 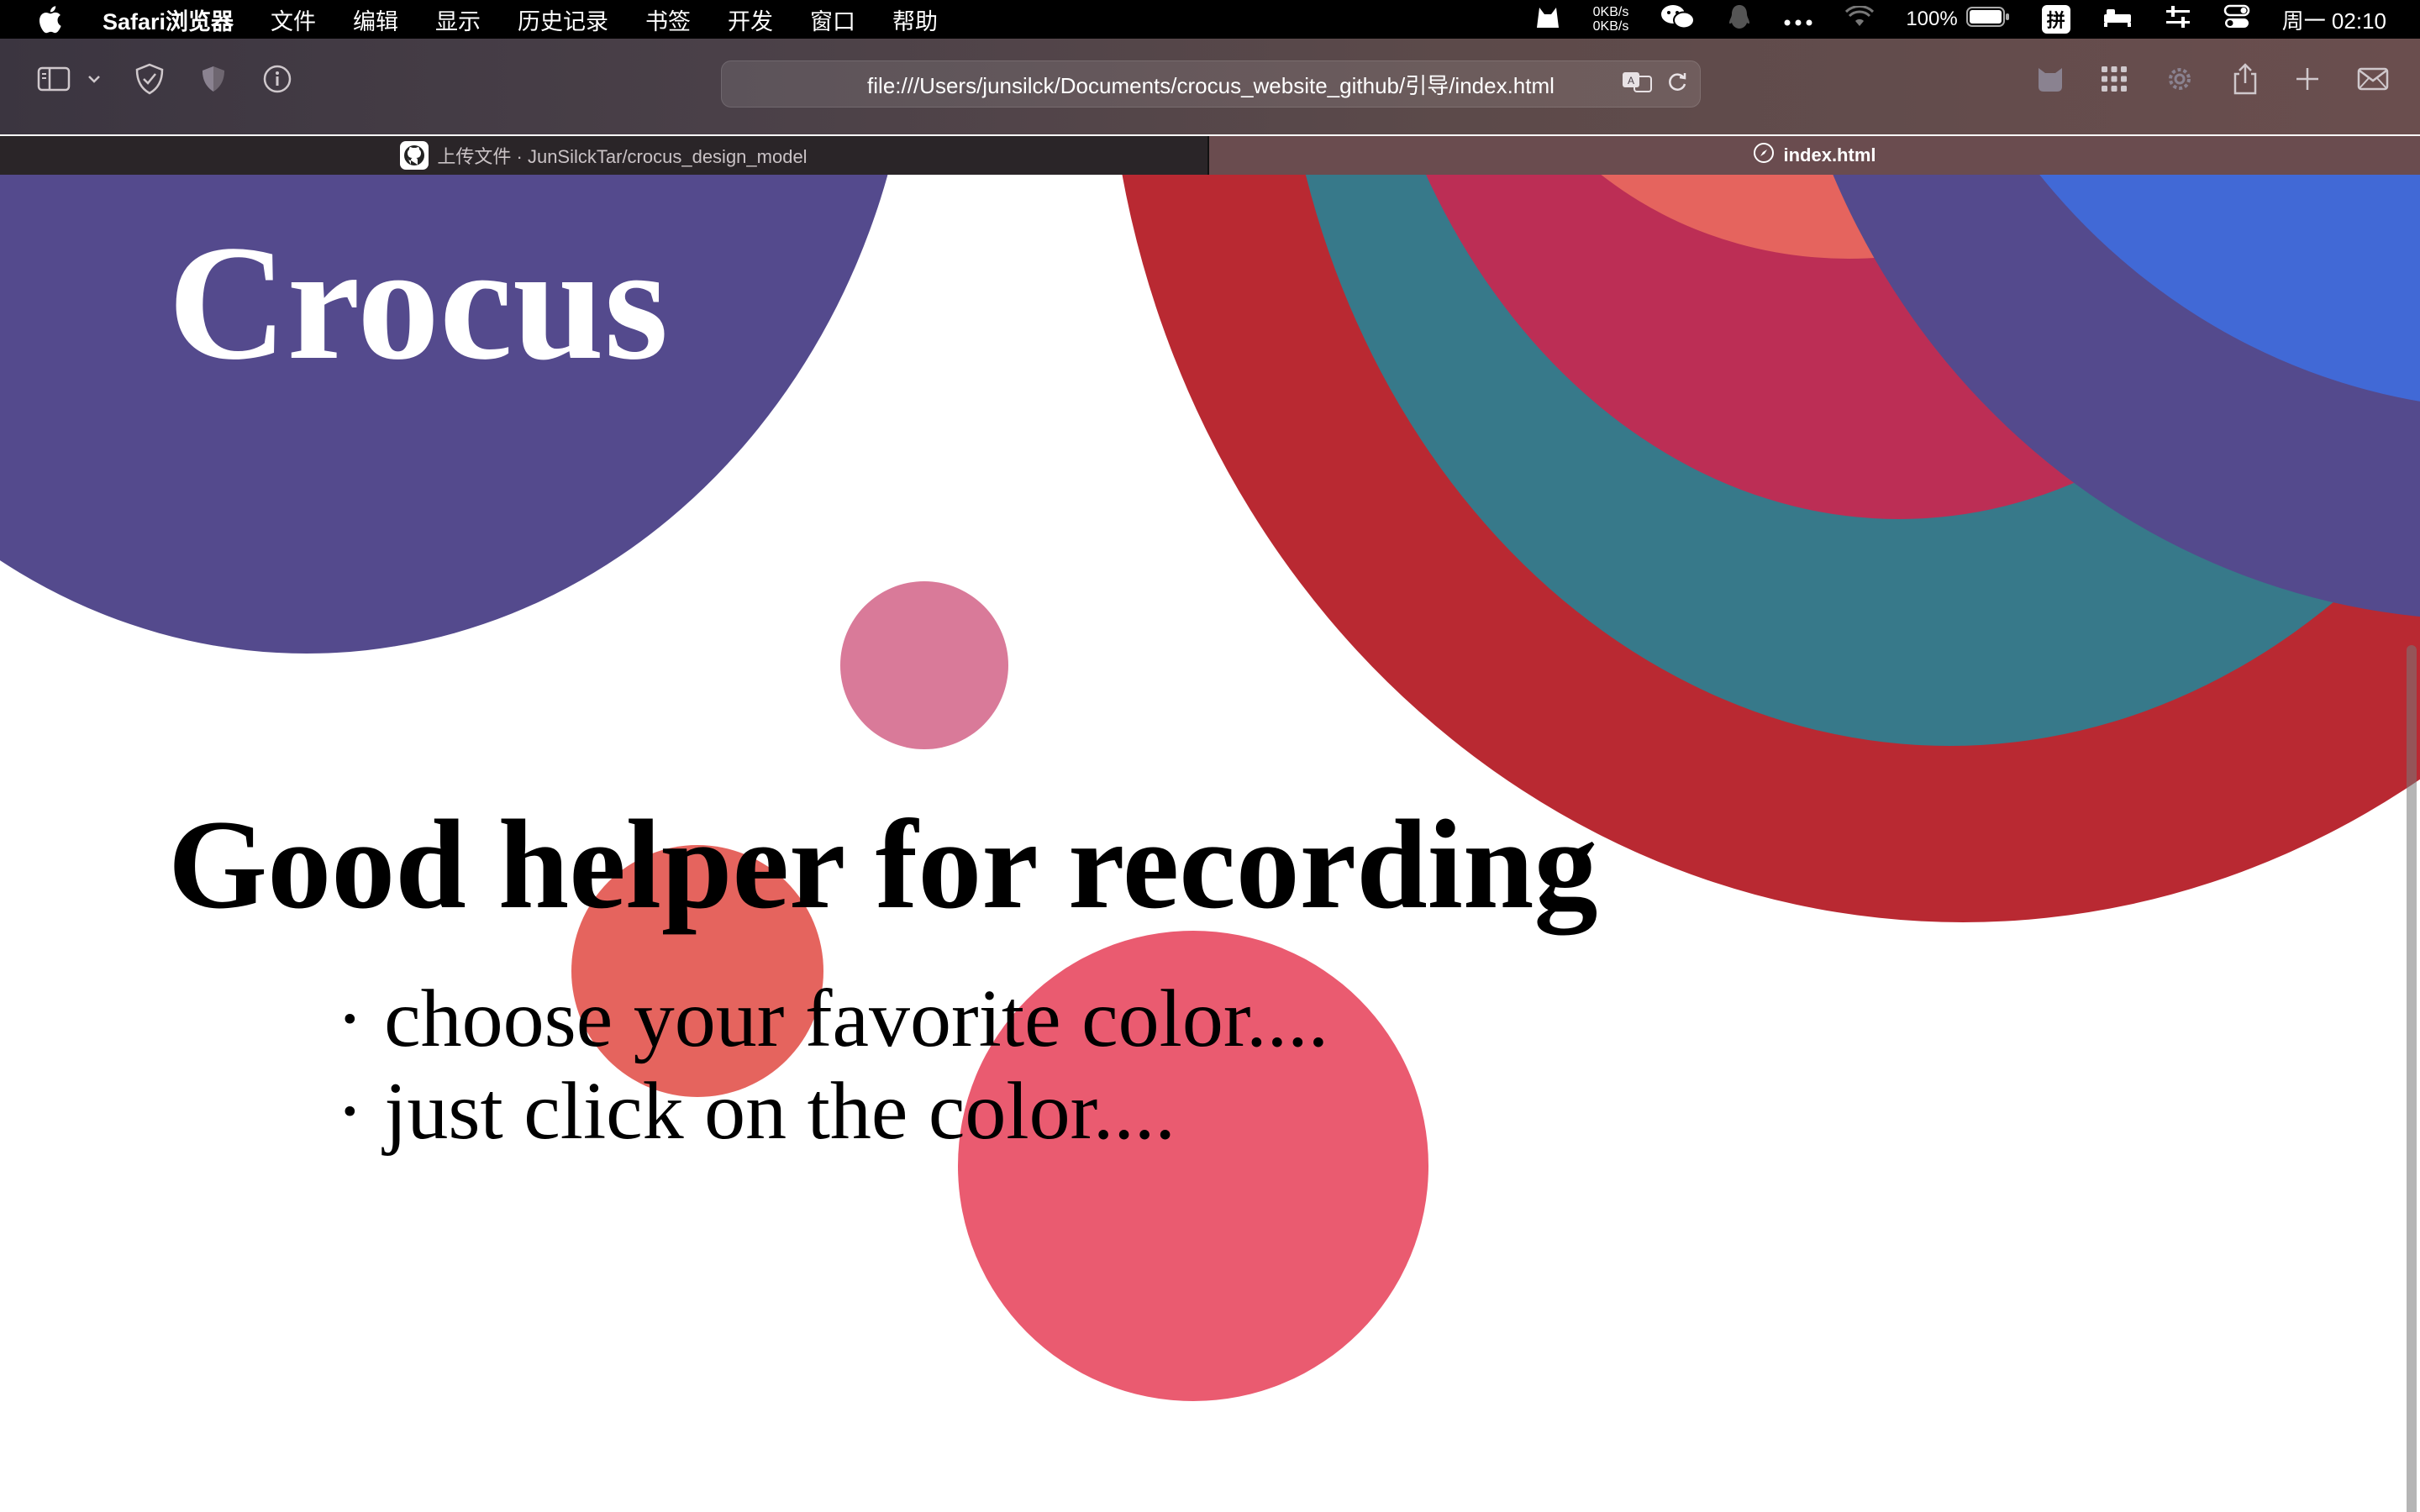 I want to click on sidebar-toggle-button, so click(x=54, y=80).